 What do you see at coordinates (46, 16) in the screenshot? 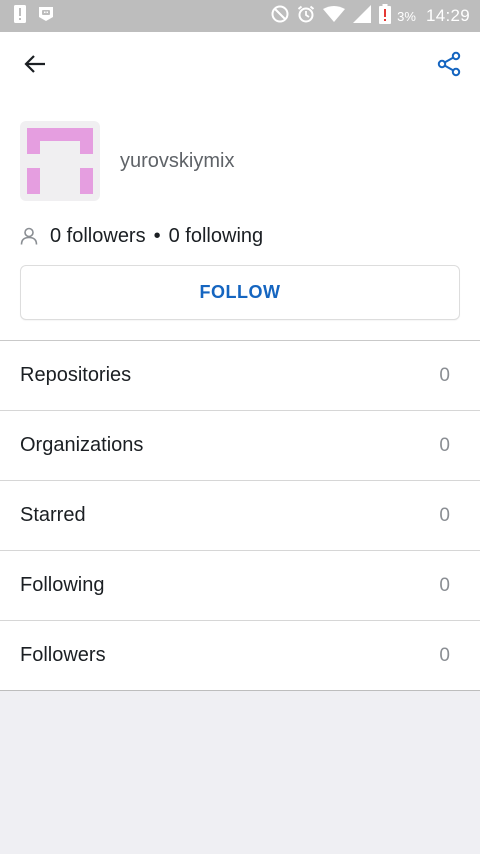
I see `app-notification-icon` at bounding box center [46, 16].